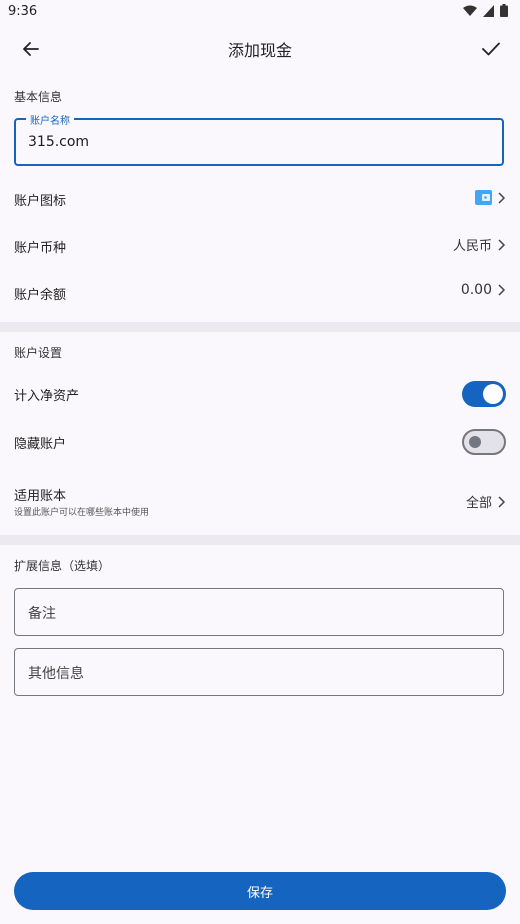  I want to click on account-currency-value-wrap: 人民币, so click(479, 244).